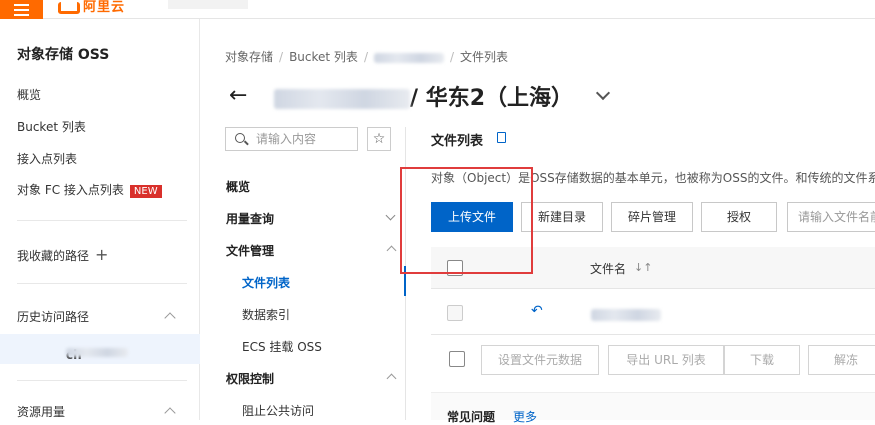 This screenshot has width=875, height=425. What do you see at coordinates (540, 360) in the screenshot?
I see `set-metadata-button: 设置文件元数据` at bounding box center [540, 360].